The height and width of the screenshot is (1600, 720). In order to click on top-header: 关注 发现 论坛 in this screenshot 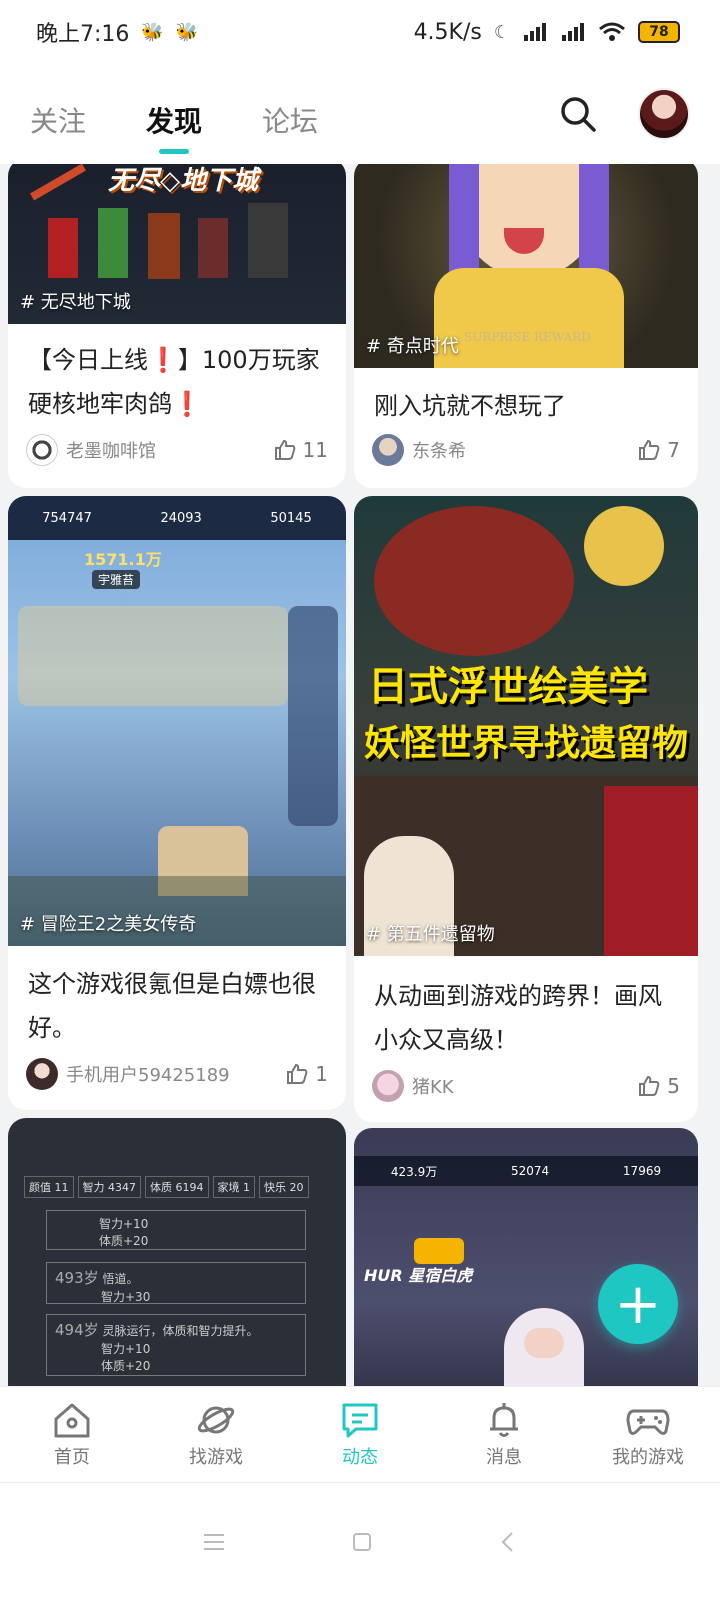, I will do `click(360, 114)`.